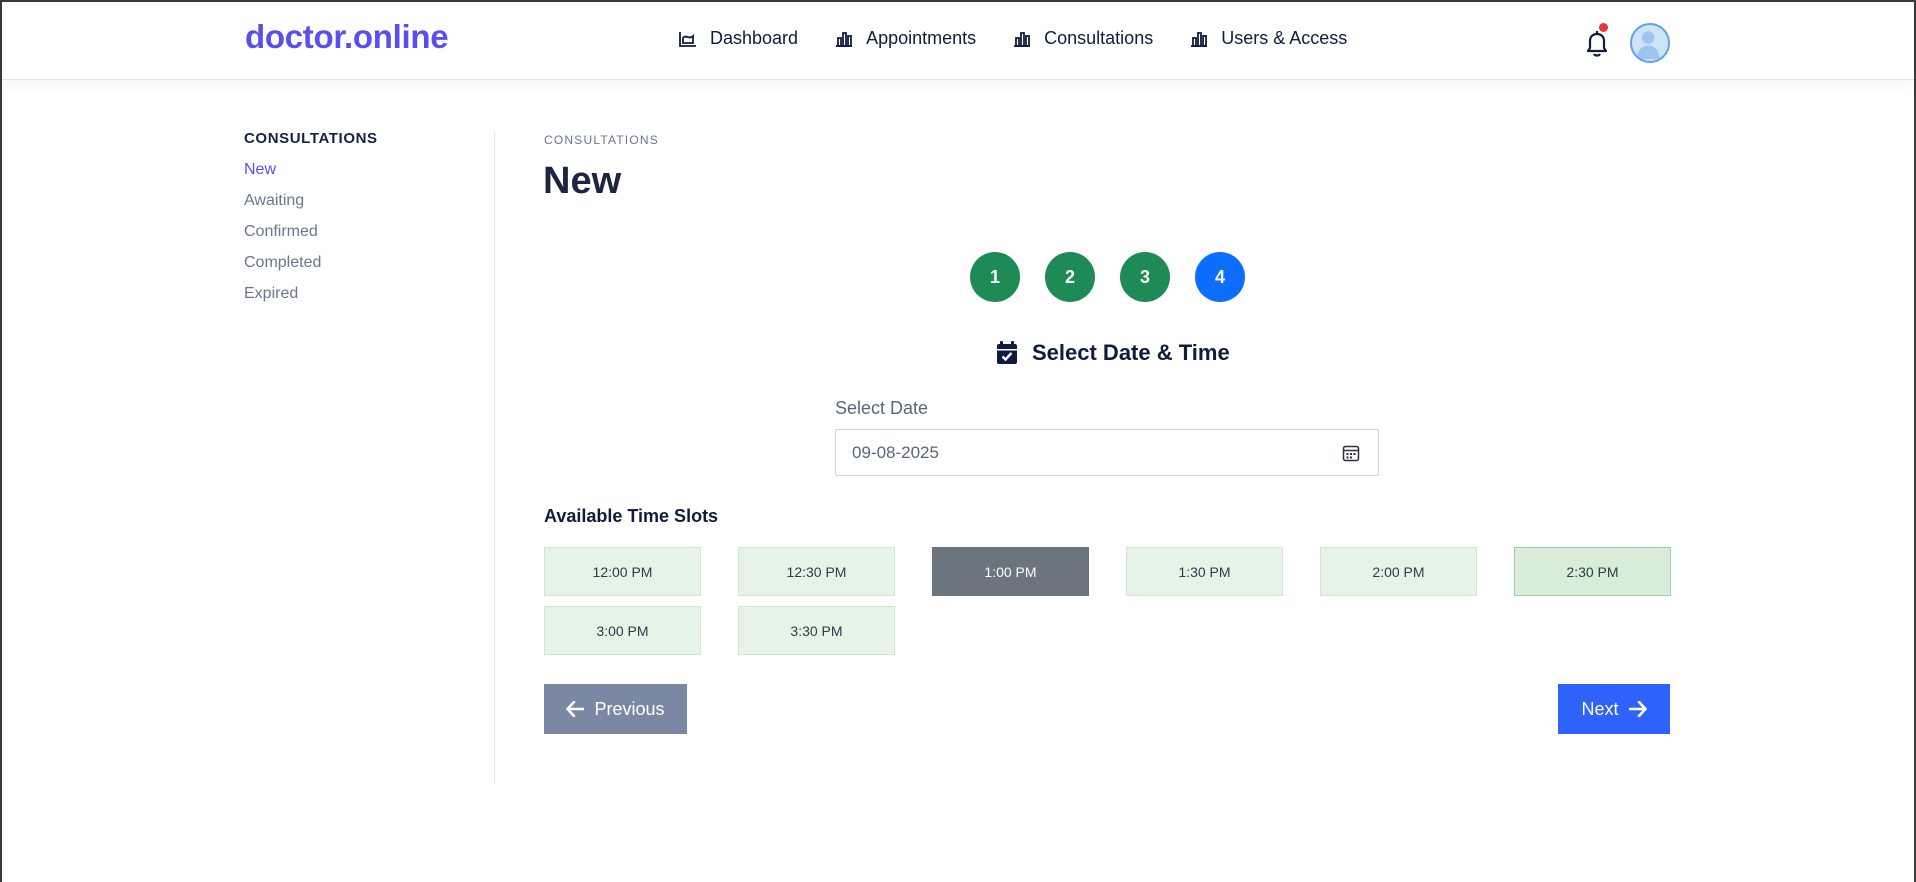 The height and width of the screenshot is (882, 1916). I want to click on arrow-left-icon, so click(575, 709).